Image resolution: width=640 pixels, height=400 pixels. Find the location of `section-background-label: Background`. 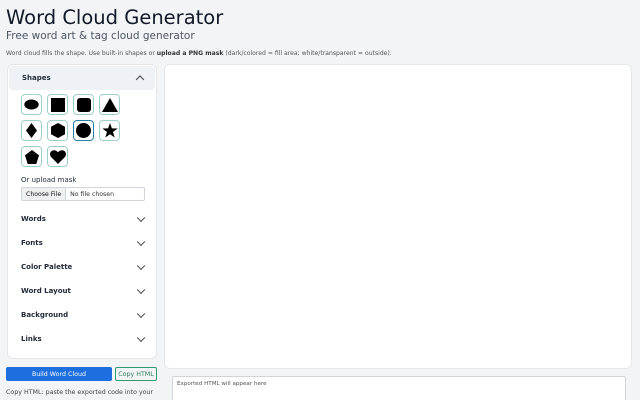

section-background-label: Background is located at coordinates (45, 315).